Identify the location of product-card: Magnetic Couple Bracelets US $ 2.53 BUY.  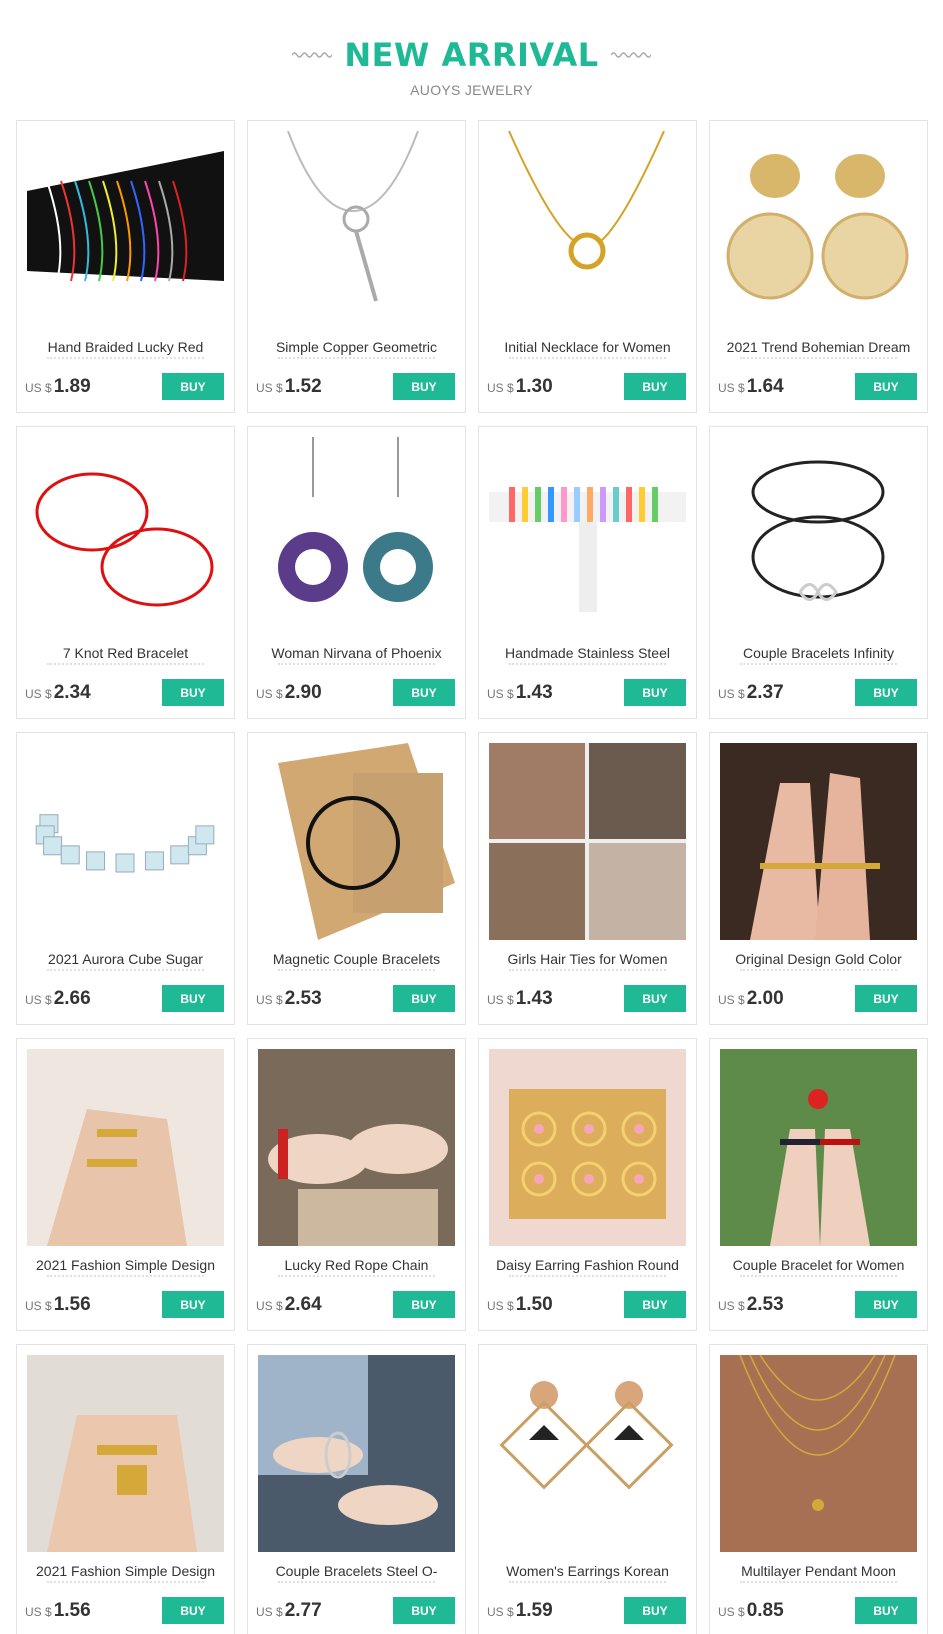
(356, 878).